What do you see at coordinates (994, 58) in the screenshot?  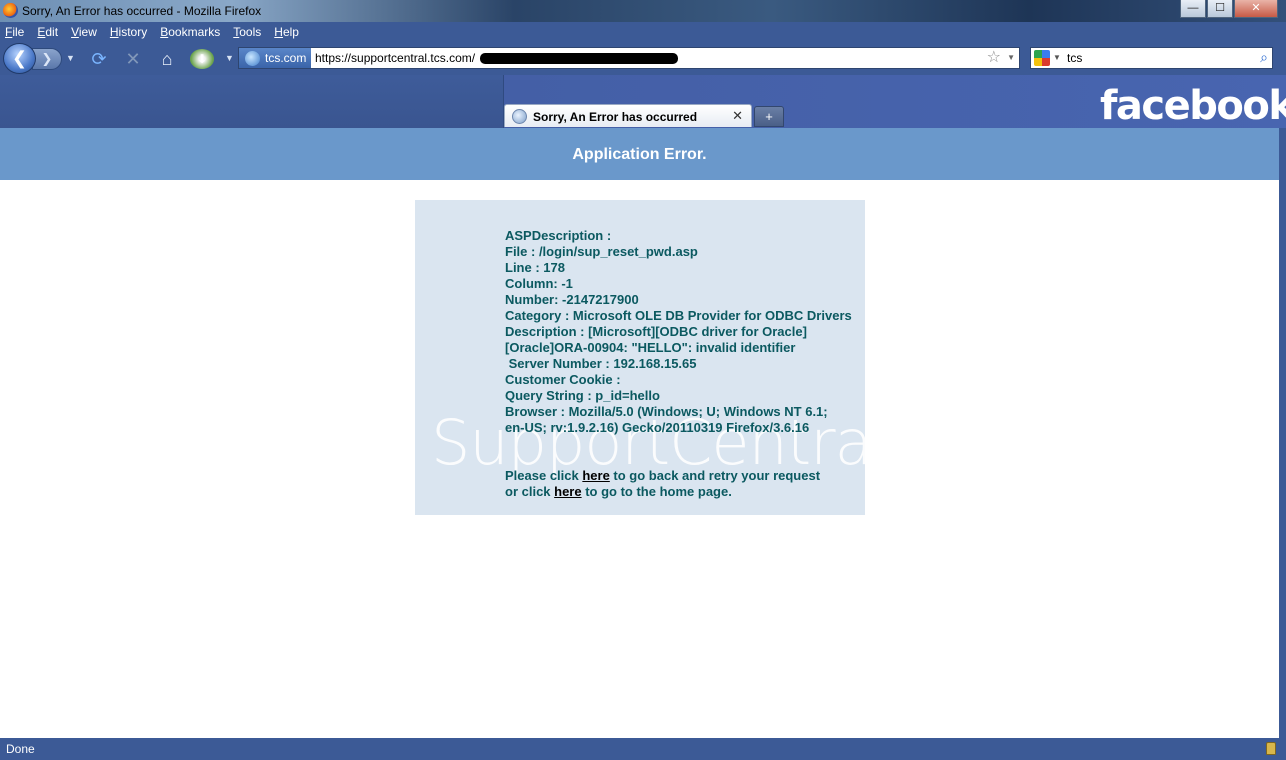 I see `bookmark-star-icon: ☆` at bounding box center [994, 58].